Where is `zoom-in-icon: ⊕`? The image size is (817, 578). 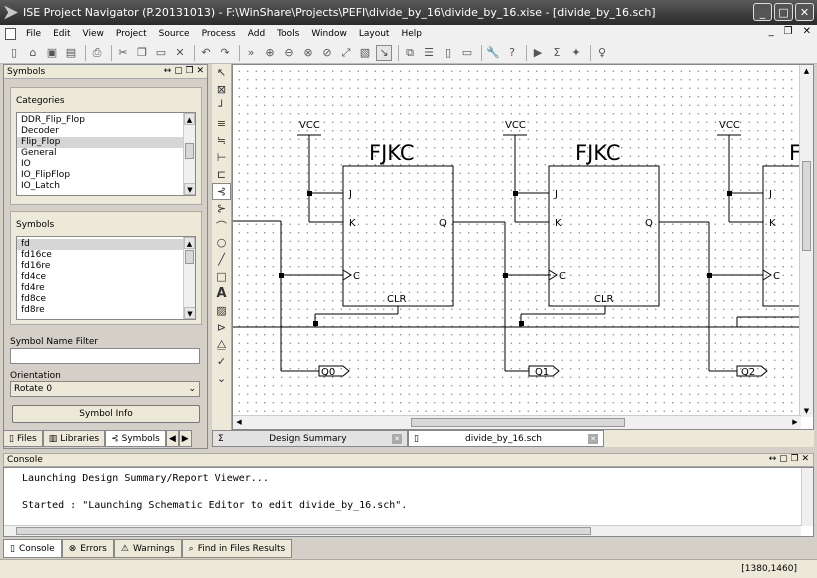 zoom-in-icon: ⊕ is located at coordinates (270, 53).